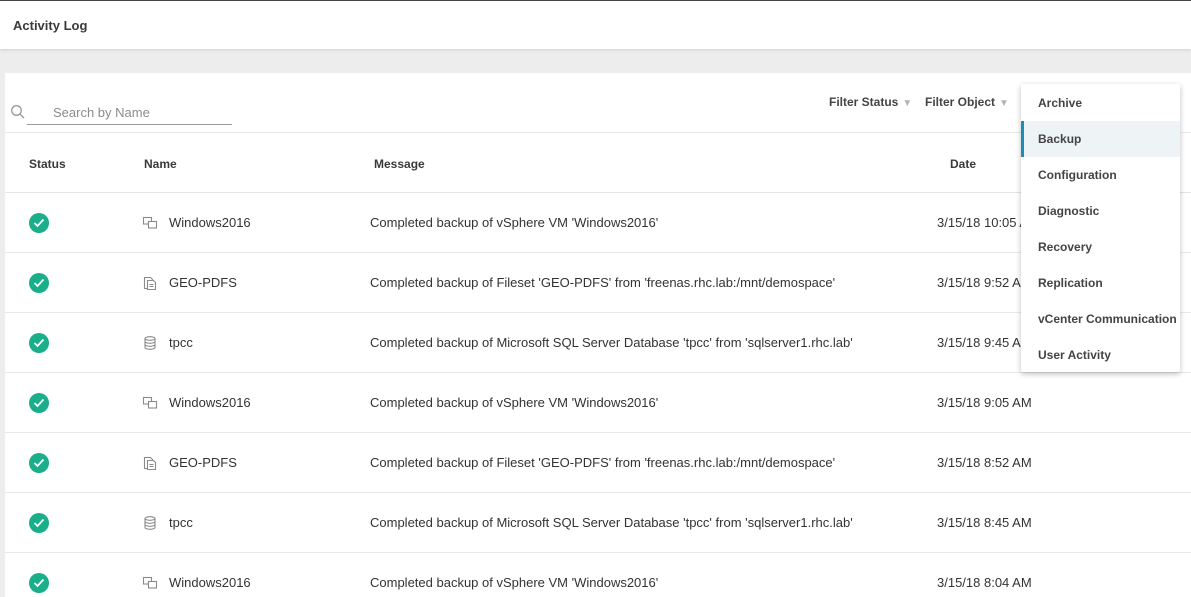 This screenshot has height=597, width=1191. I want to click on filter-status-dropdown: Filter Status ▼, so click(870, 102).